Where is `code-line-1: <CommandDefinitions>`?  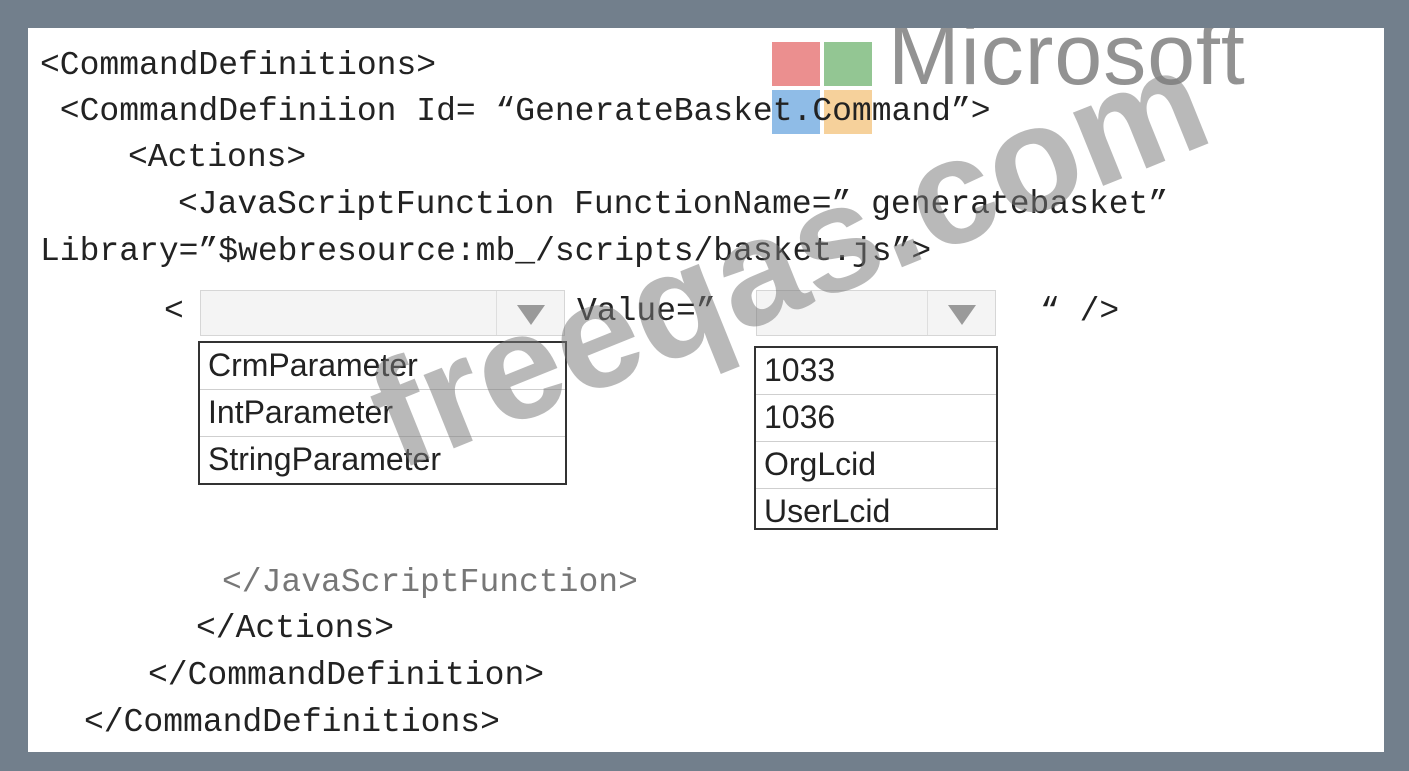
code-line-1: <CommandDefinitions> is located at coordinates (238, 65).